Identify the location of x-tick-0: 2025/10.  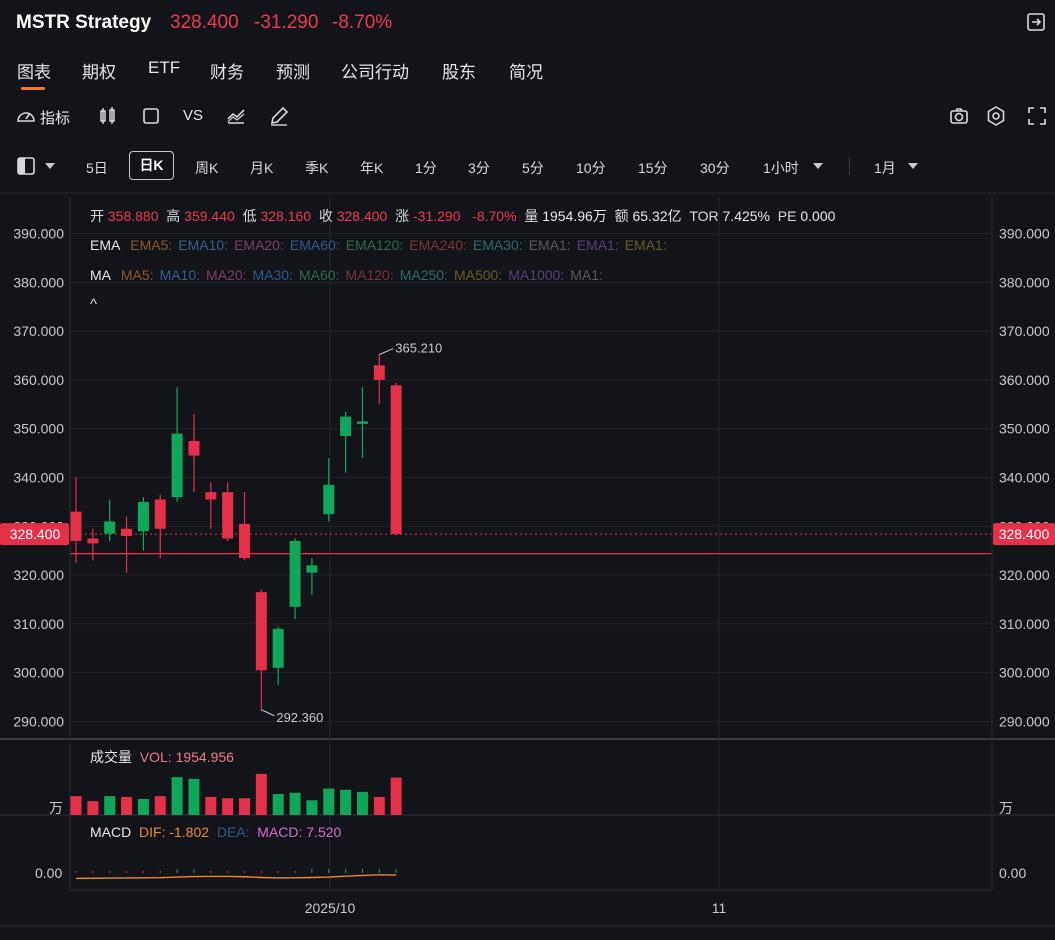
(330, 908).